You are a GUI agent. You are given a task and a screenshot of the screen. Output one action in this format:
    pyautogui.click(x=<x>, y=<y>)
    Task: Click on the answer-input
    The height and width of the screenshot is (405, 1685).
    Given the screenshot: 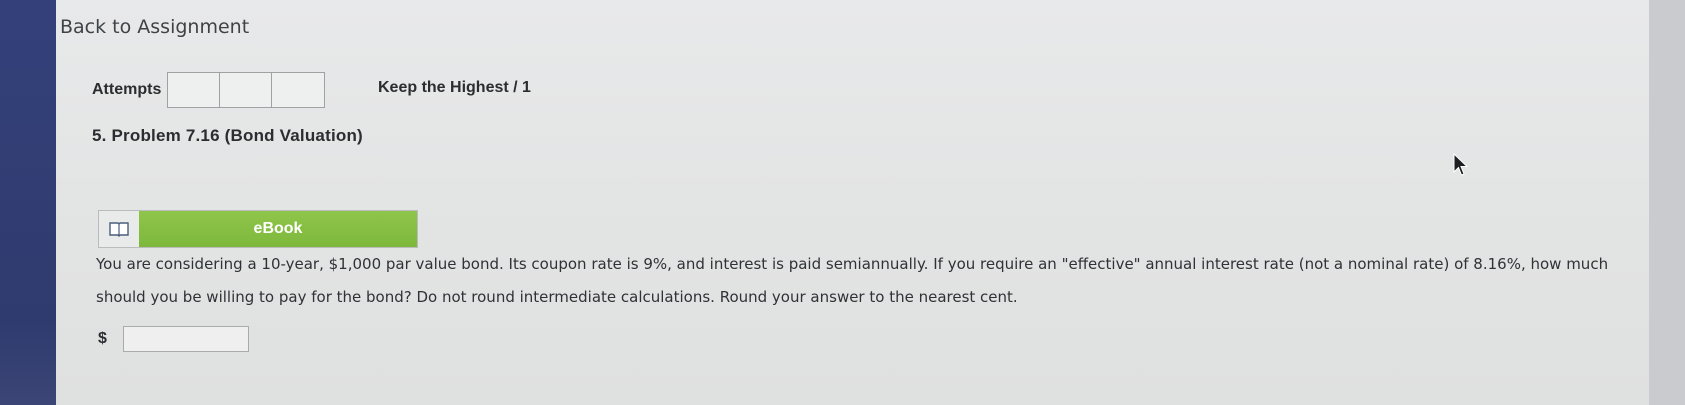 What is the action you would take?
    pyautogui.click(x=185, y=339)
    